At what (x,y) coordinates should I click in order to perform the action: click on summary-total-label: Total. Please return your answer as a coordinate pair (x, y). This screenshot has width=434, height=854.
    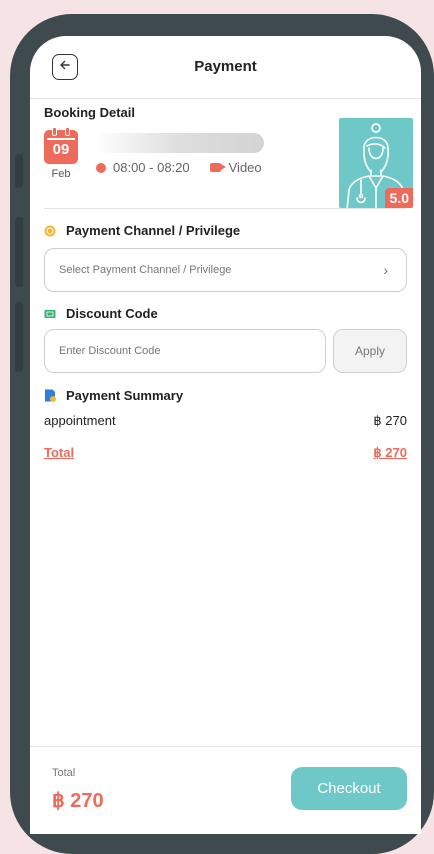
    Looking at the image, I should click on (59, 452).